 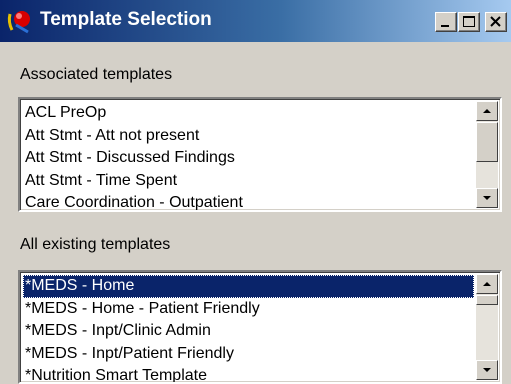 I want to click on list-item: ACL PreOp, so click(x=248, y=113).